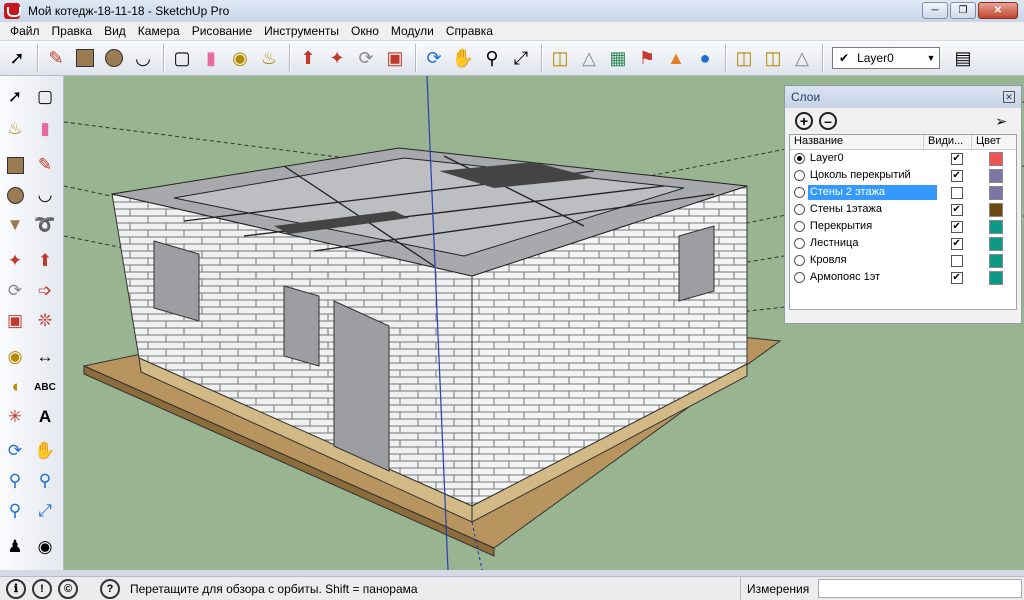 This screenshot has width=1024, height=600. What do you see at coordinates (872, 209) in the screenshot?
I see `layer-name: Стены 1этажа` at bounding box center [872, 209].